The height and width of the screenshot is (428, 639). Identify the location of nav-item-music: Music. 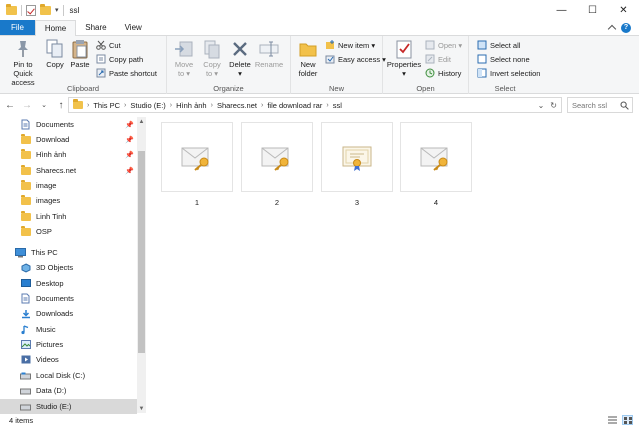
(68, 329).